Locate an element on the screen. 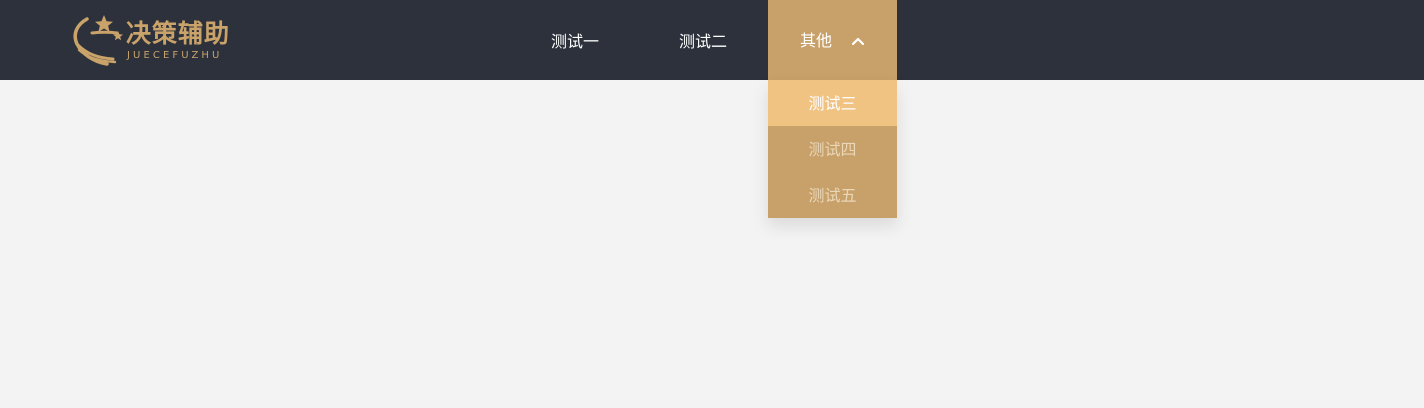 The width and height of the screenshot is (1424, 408). nav-item-other: 其他 is located at coordinates (832, 40).